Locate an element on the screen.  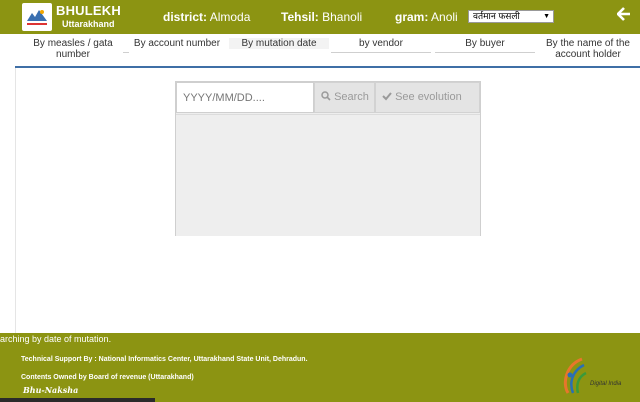
see-evolution-label: See evolution is located at coordinates (428, 97).